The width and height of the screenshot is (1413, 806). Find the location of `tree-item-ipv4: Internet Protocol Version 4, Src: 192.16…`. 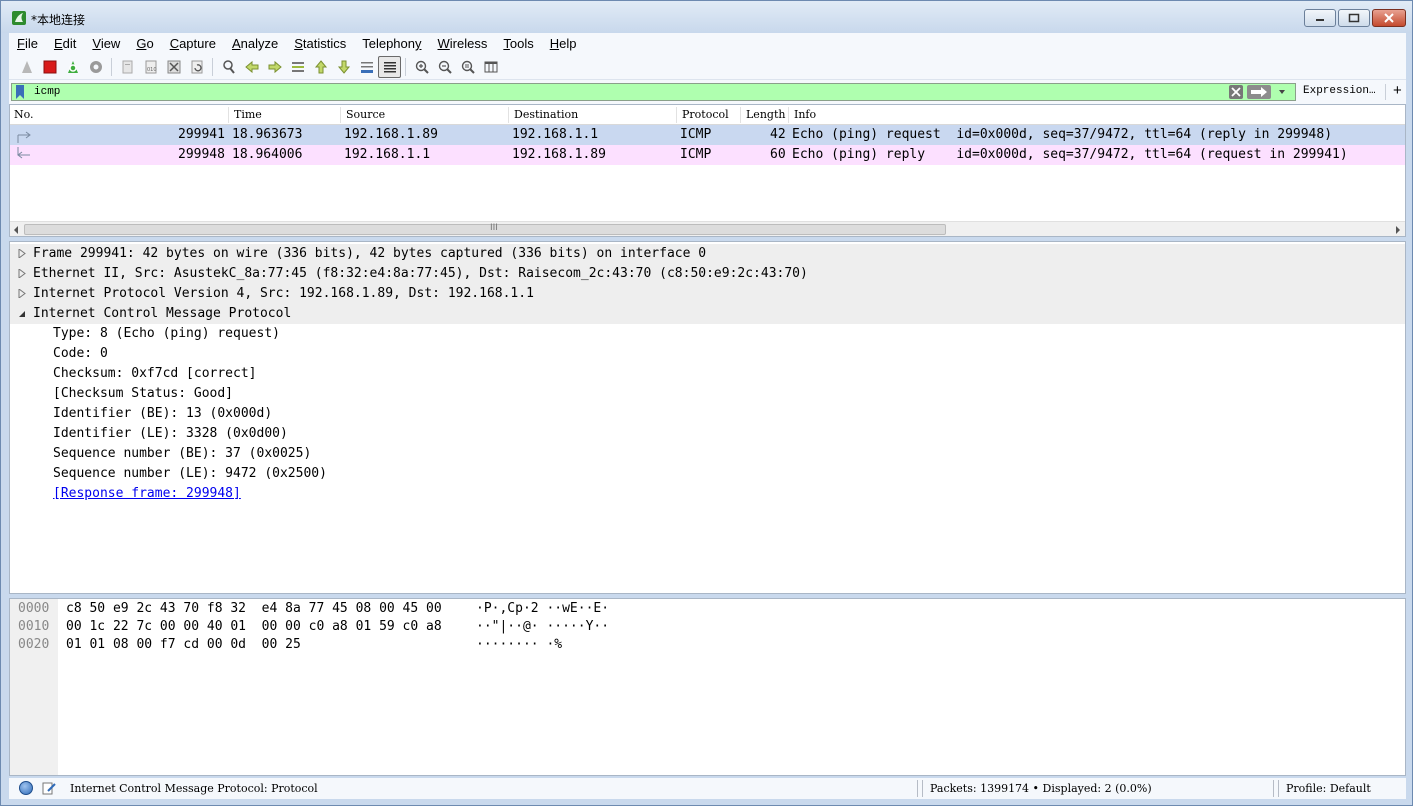

tree-item-ipv4: Internet Protocol Version 4, Src: 192.16… is located at coordinates (707, 294).